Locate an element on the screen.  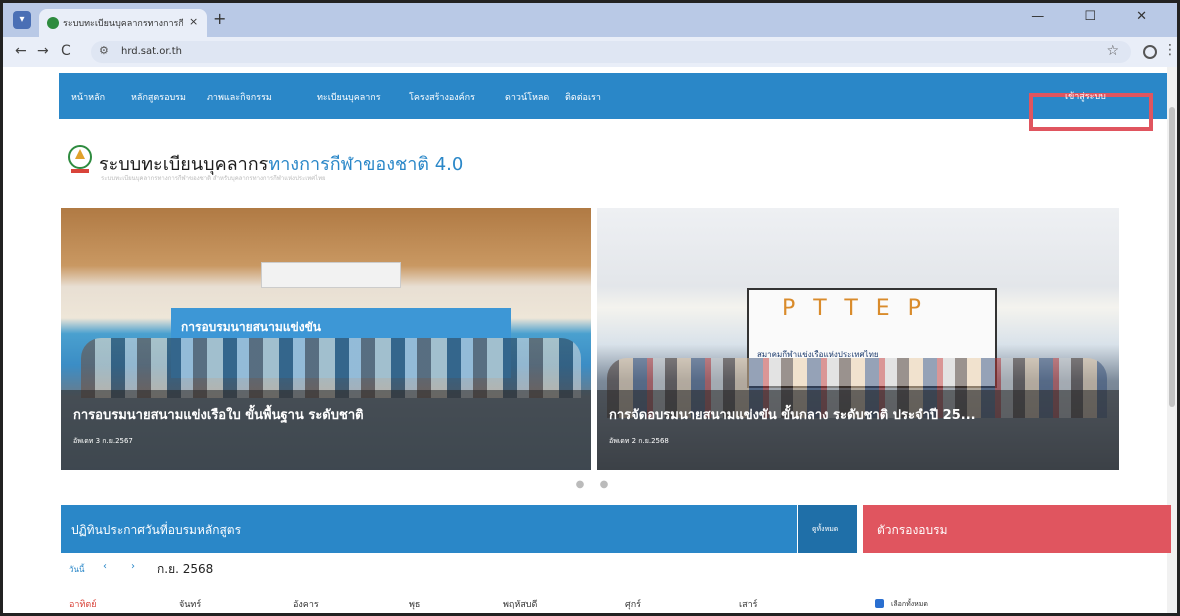
weekday-wednesday: พุธ is located at coordinates (415, 605).